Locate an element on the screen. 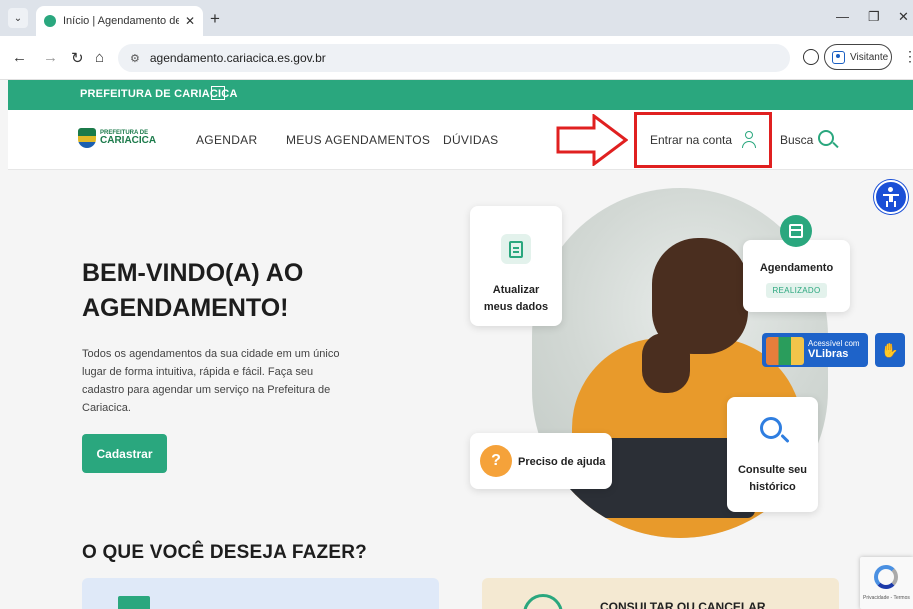 The height and width of the screenshot is (609, 913). nav-meus-agendamentos: MEUS AGENDAMENTOS is located at coordinates (358, 140).